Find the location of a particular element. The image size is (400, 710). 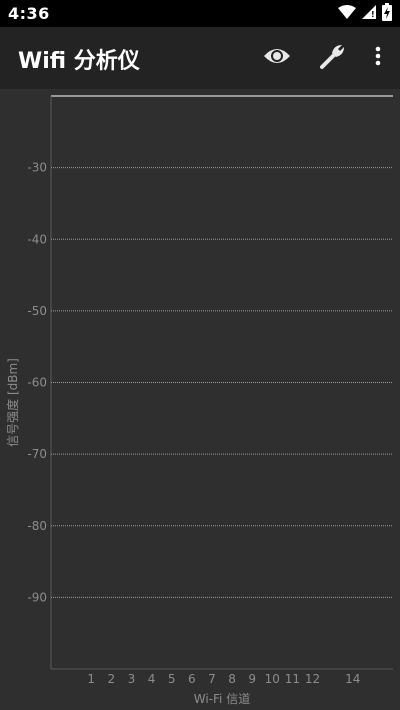

more-options-button is located at coordinates (378, 58).